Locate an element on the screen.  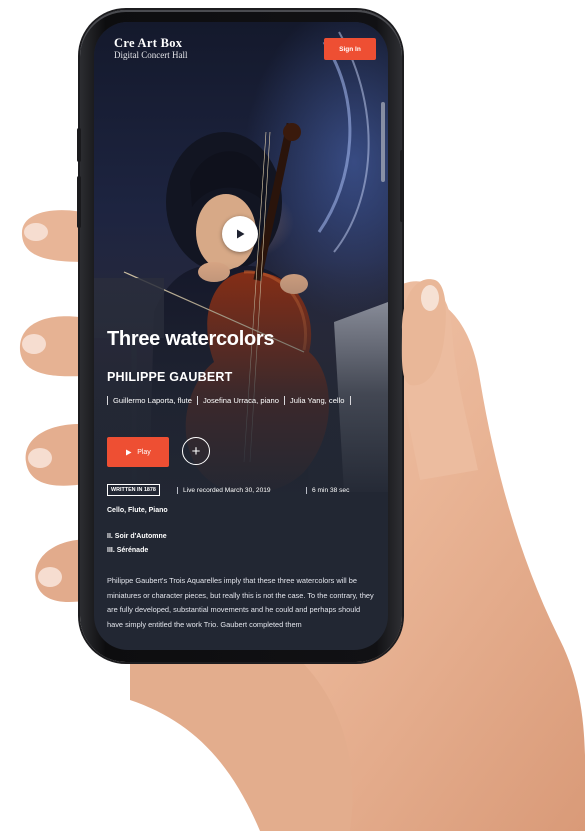
sign-in-button: Sign In is located at coordinates (350, 49).